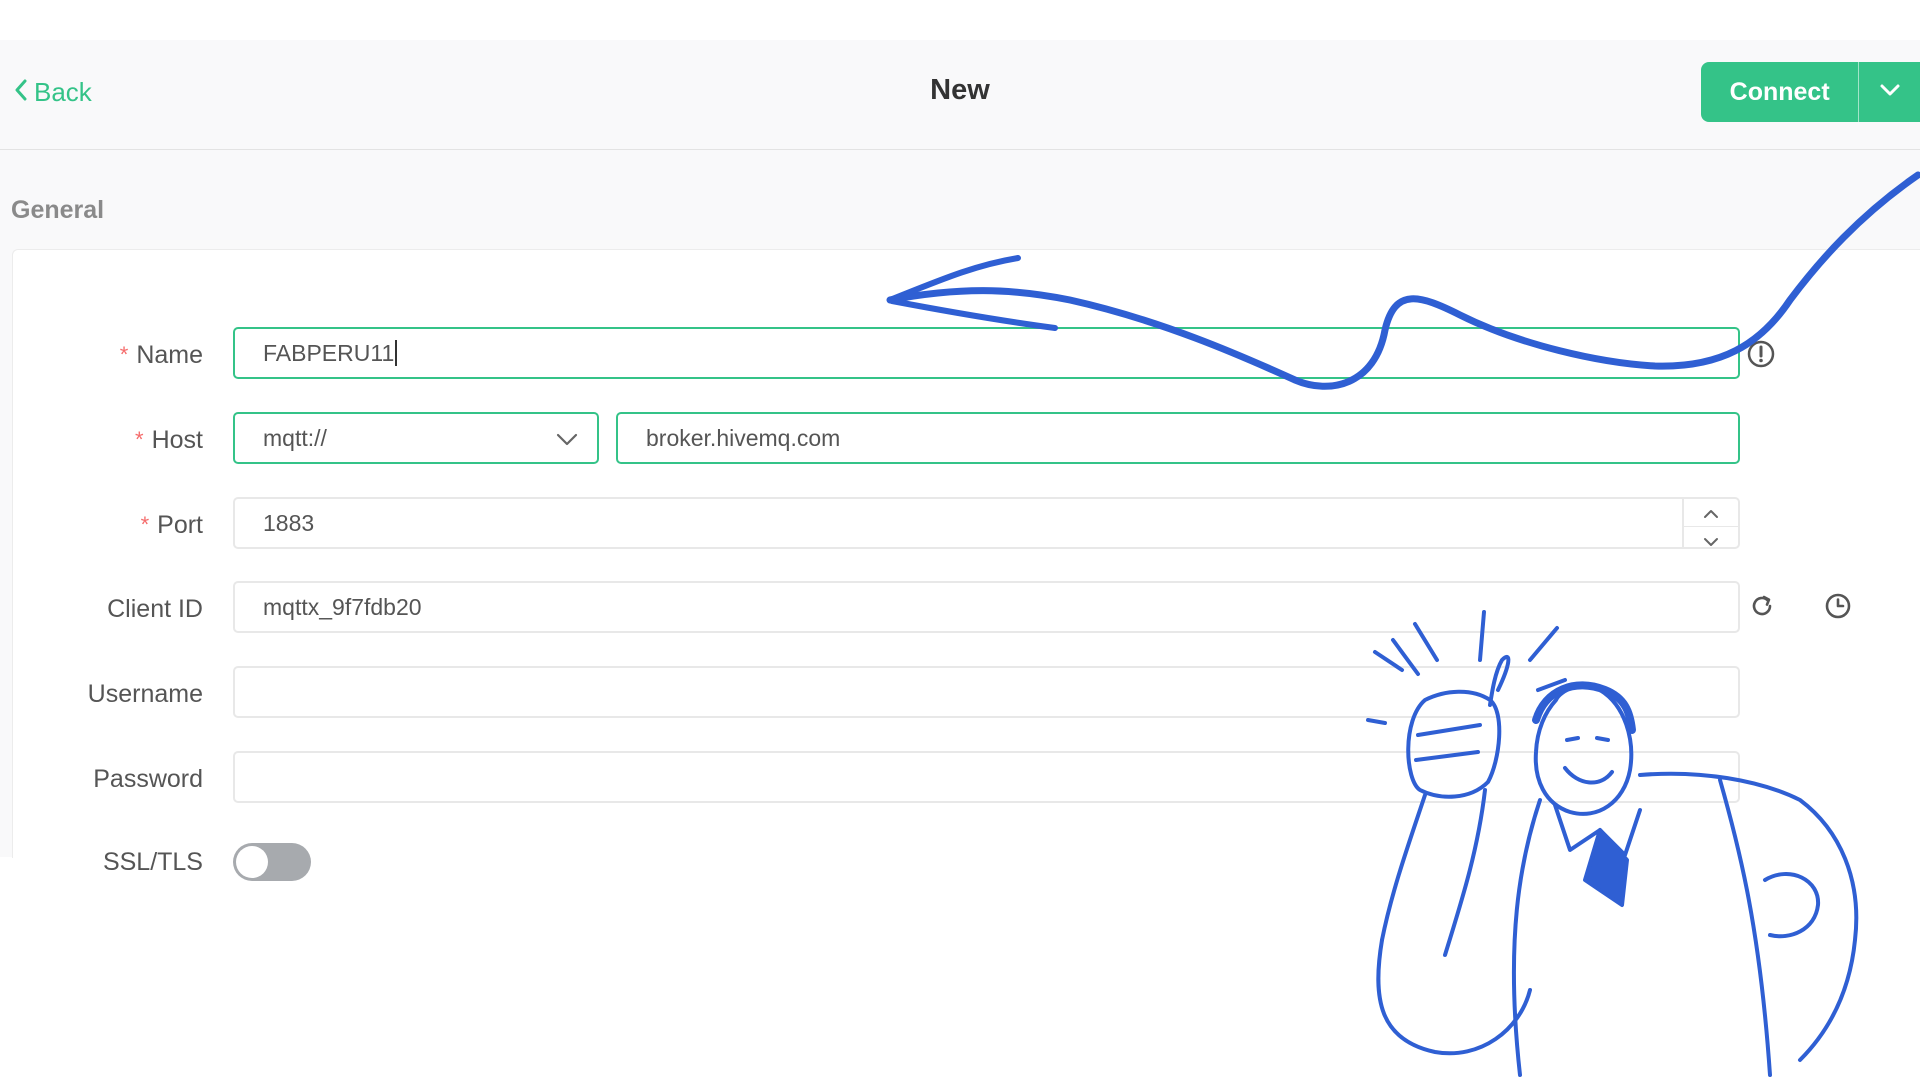 The height and width of the screenshot is (1080, 1920). Describe the element at coordinates (342, 606) in the screenshot. I see `client-id-input-value: mqttx_9f7fdb20` at that location.